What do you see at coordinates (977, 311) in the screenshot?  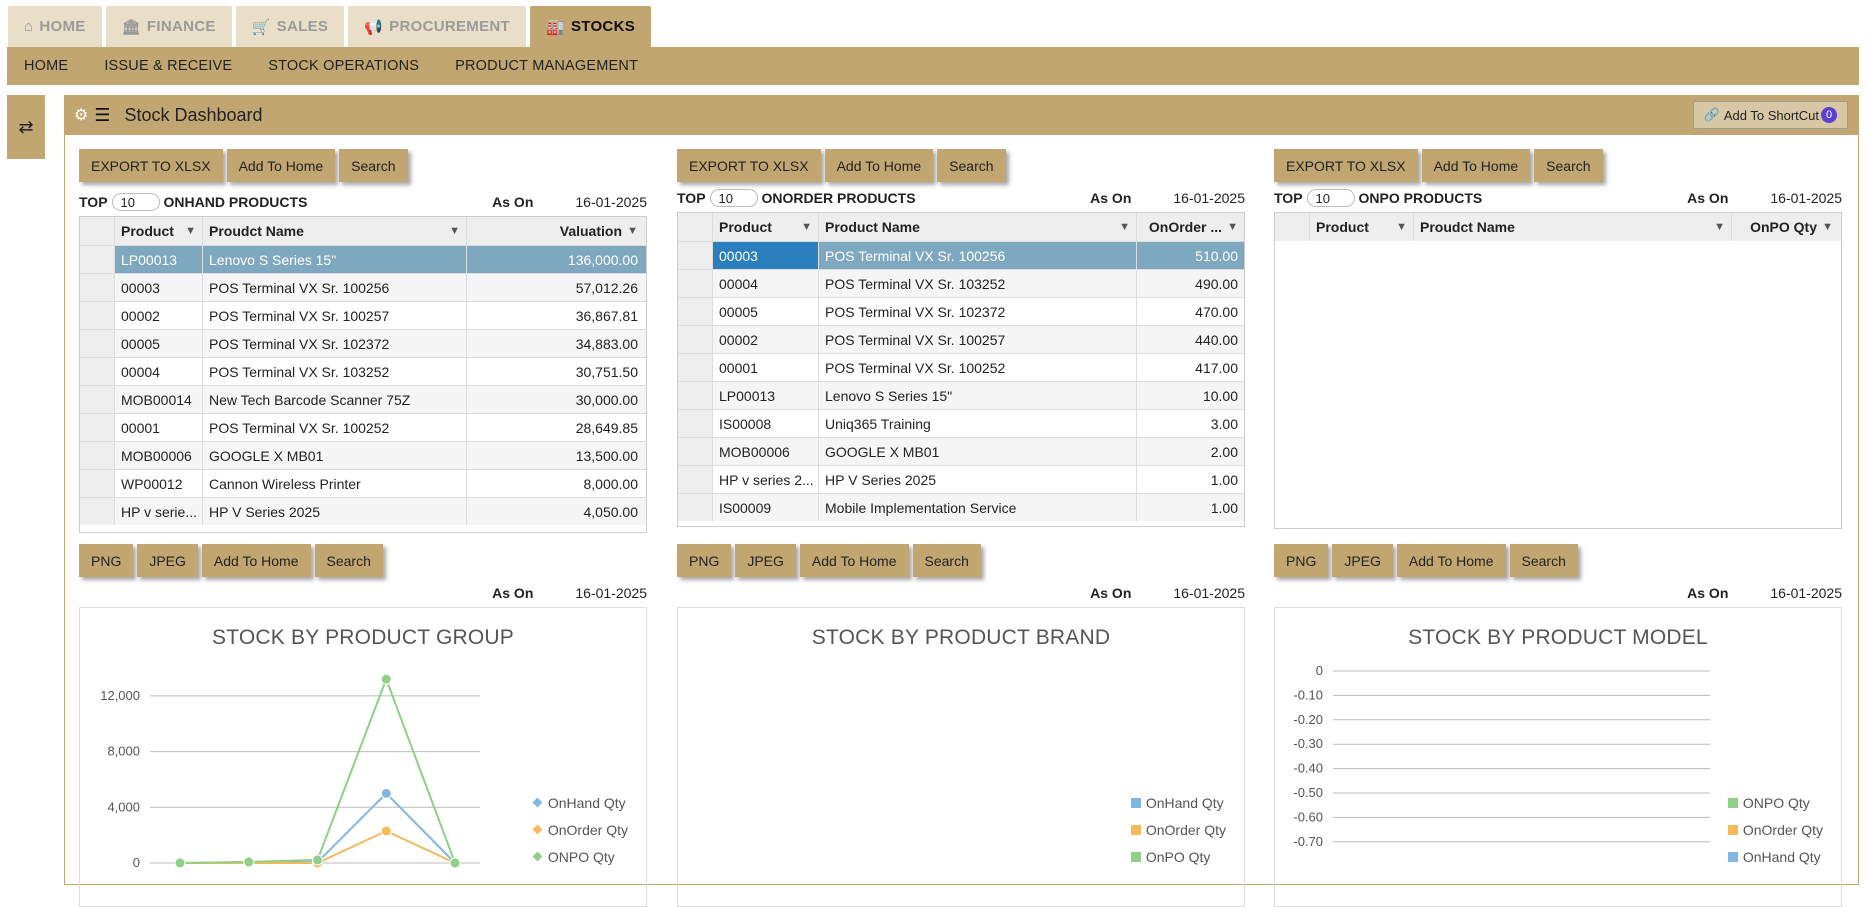 I see `table-cell: POS Terminal VX Sr. 102372` at bounding box center [977, 311].